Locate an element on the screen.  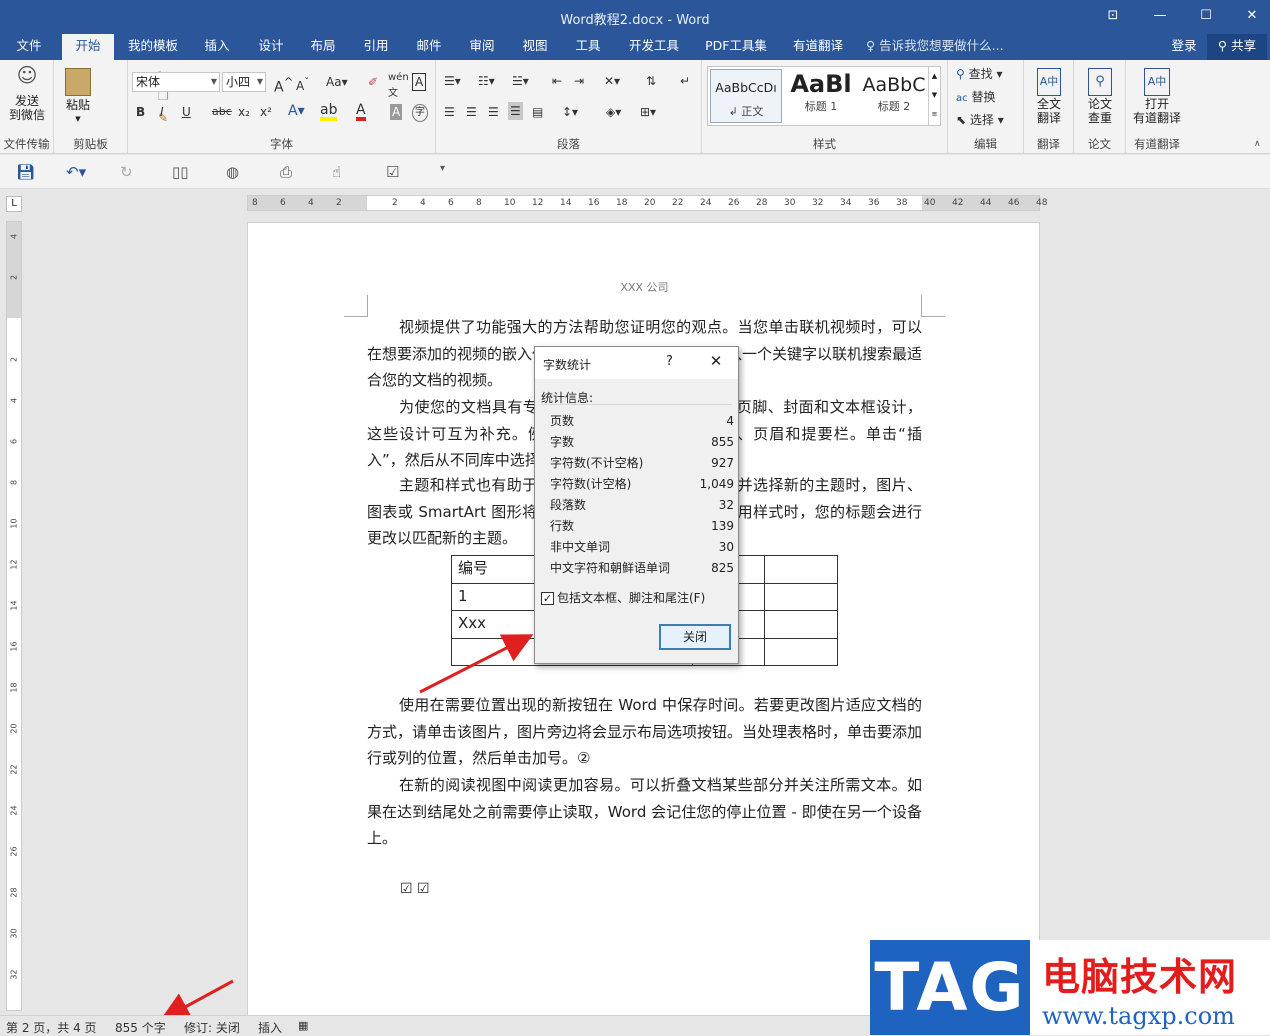
insert-mode-status: 插入 is located at coordinates (270, 1027).